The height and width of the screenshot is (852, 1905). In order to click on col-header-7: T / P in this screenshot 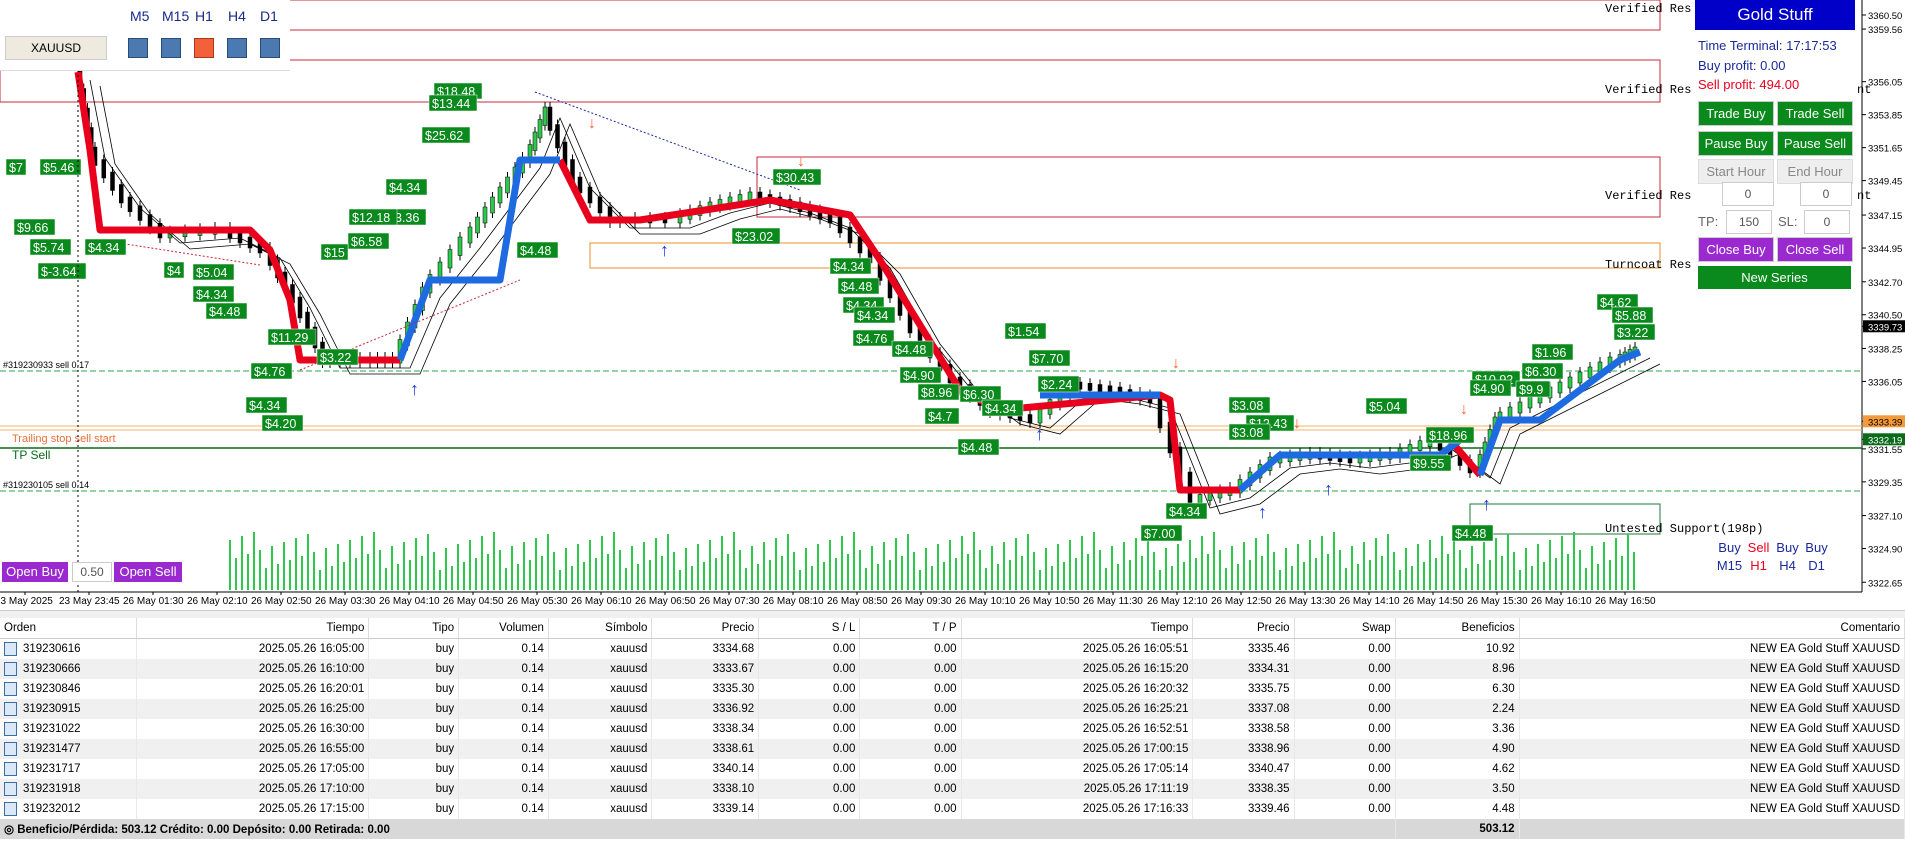, I will do `click(910, 628)`.